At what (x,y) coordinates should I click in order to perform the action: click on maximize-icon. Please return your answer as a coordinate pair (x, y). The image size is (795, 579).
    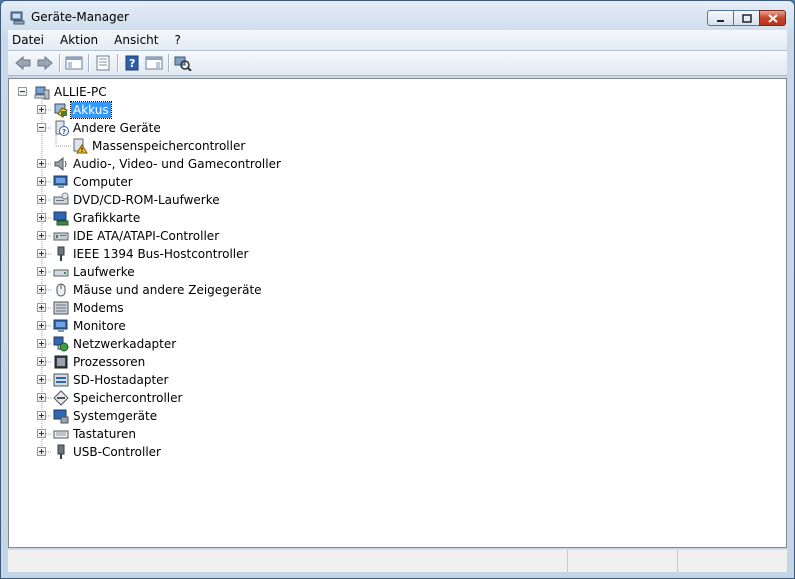
    Looking at the image, I should click on (746, 18).